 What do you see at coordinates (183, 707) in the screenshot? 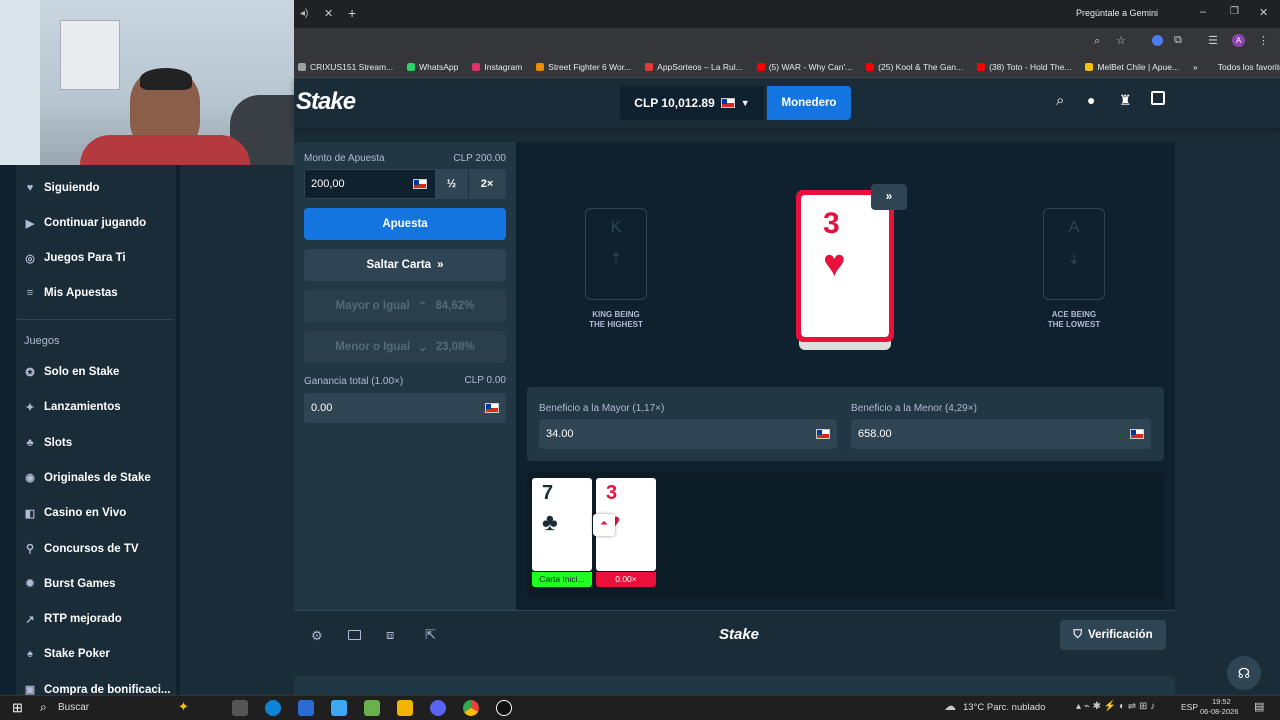
I see `copilot-icon: ✦` at bounding box center [183, 707].